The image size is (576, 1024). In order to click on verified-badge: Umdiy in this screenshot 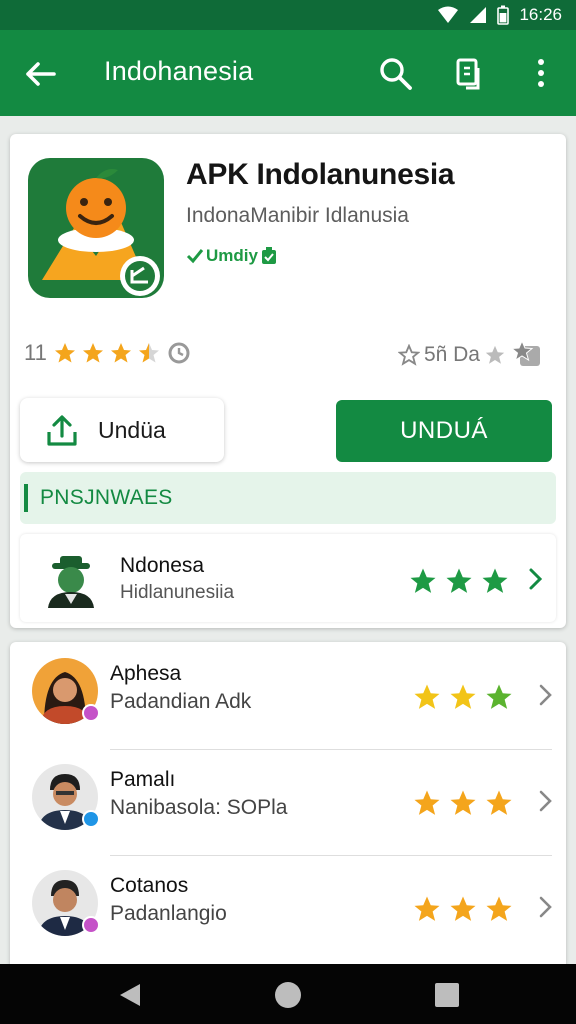, I will do `click(232, 256)`.